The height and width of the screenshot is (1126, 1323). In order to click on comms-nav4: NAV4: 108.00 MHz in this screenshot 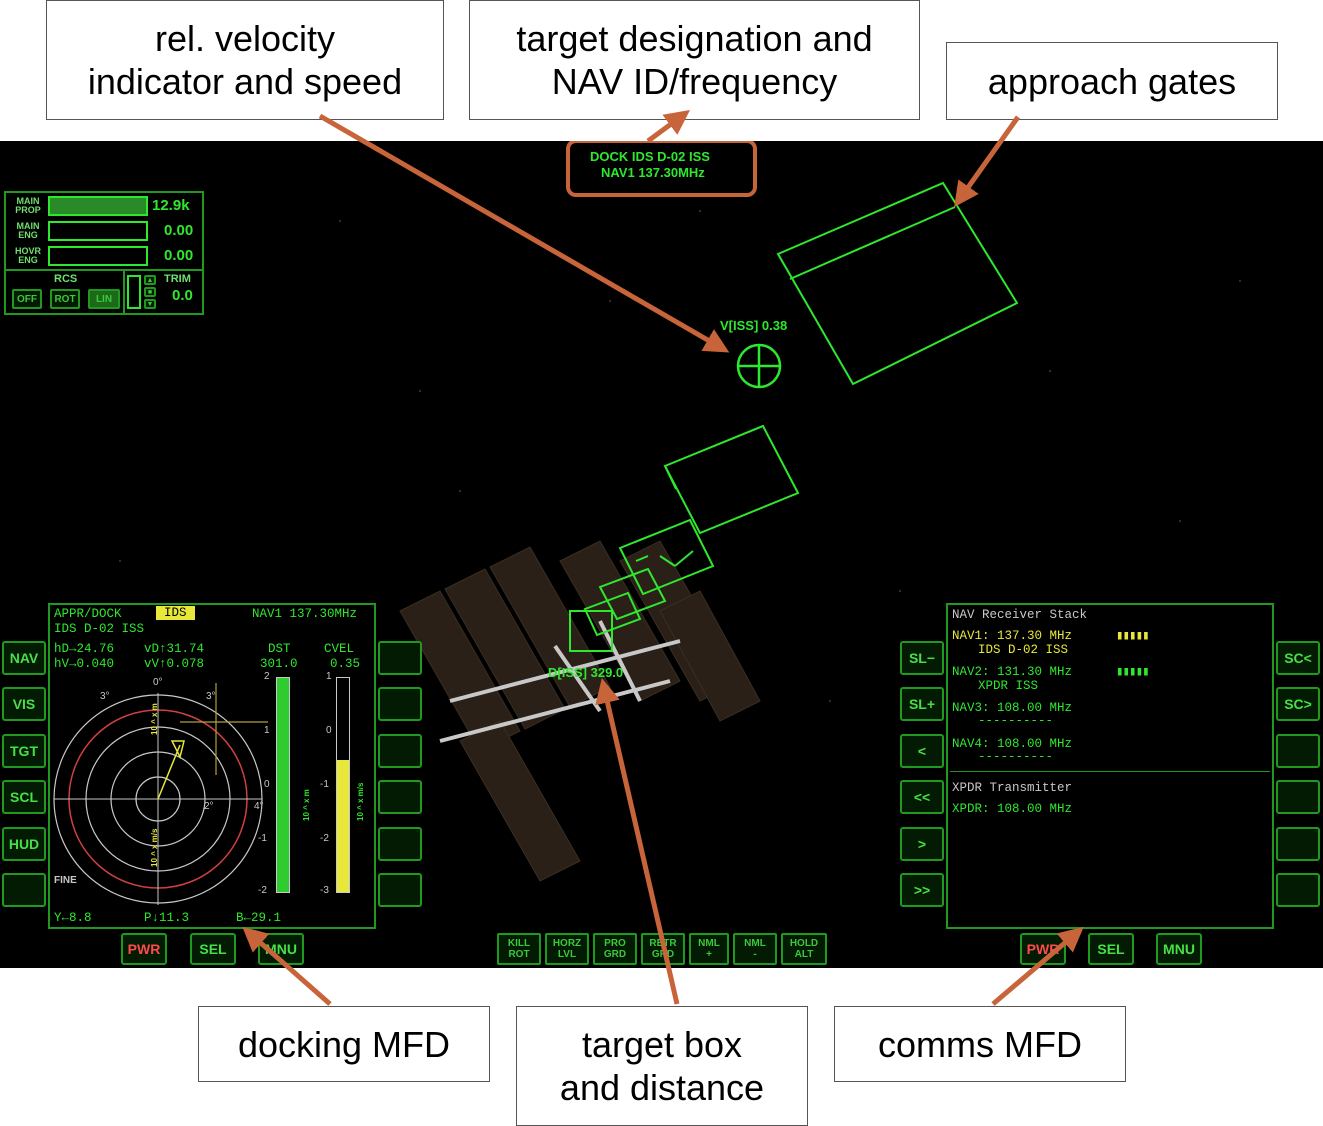, I will do `click(1012, 744)`.